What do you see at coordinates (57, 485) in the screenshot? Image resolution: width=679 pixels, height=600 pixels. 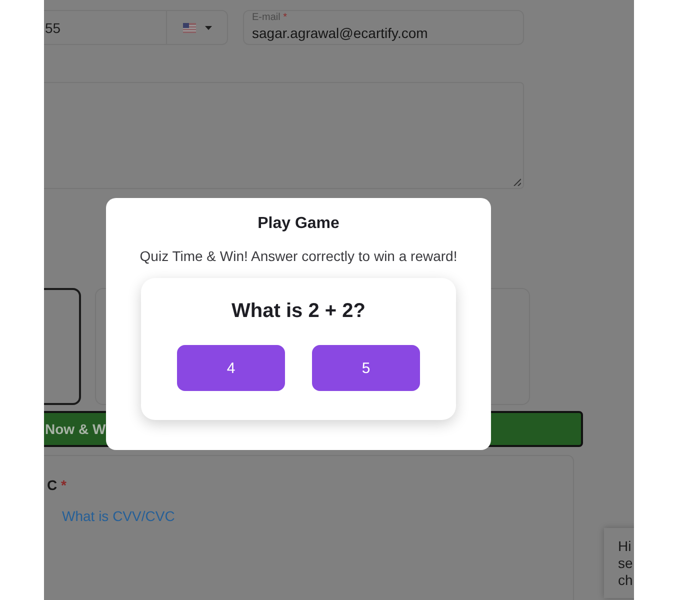 I see `cvv-label: C *` at bounding box center [57, 485].